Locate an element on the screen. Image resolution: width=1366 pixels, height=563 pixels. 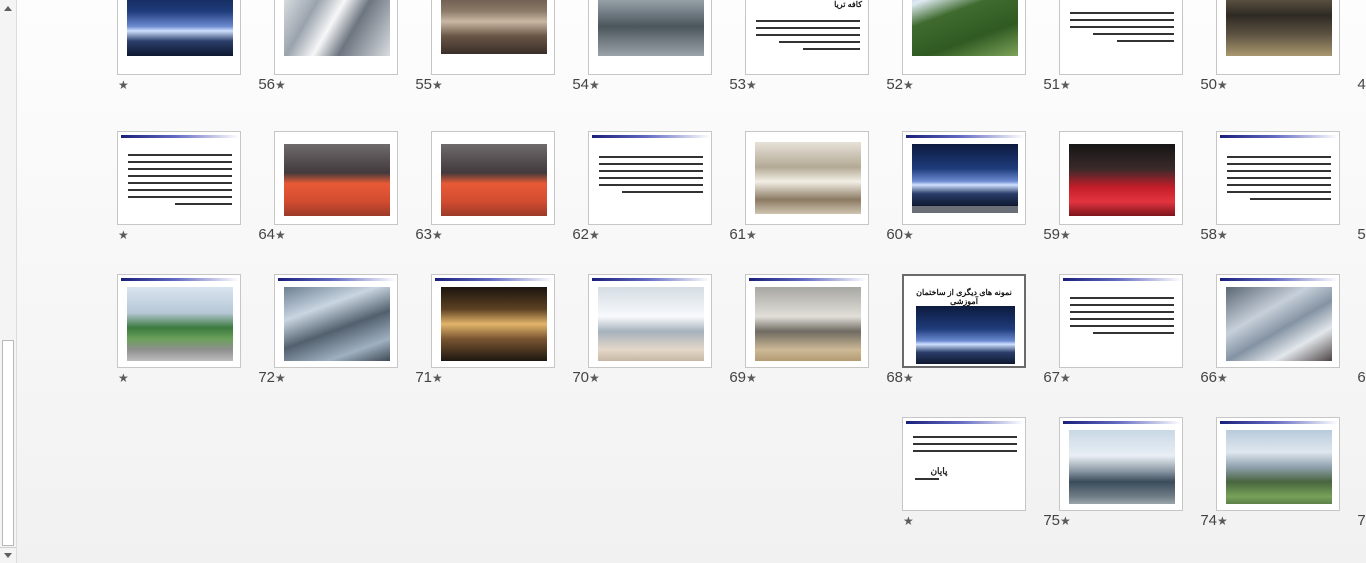
slide-thumbnail-74: ★ 74 is located at coordinates (1138, 473).